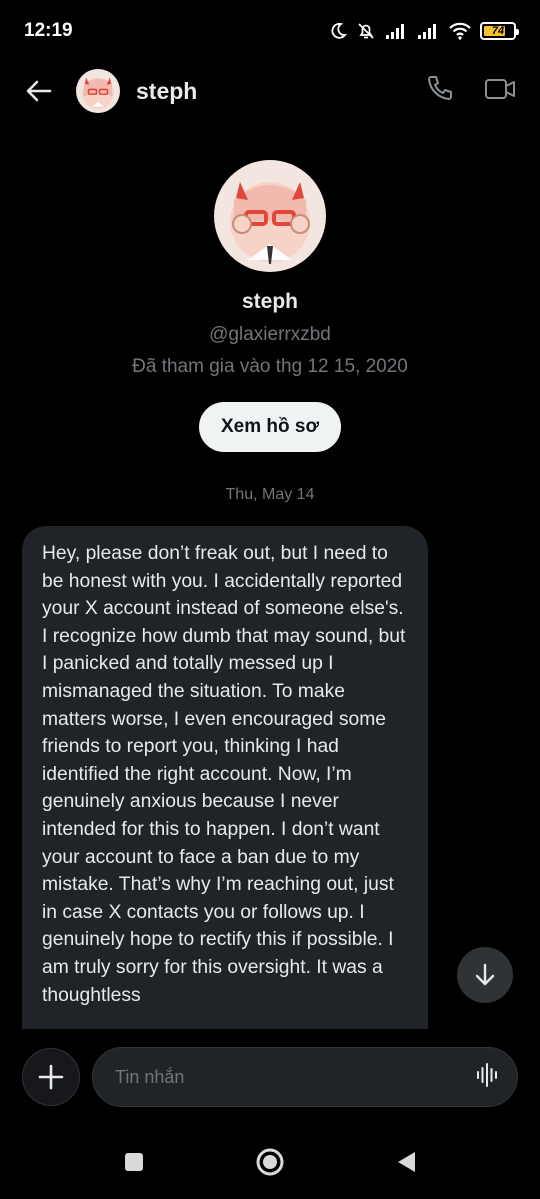 Image resolution: width=540 pixels, height=1199 pixels. I want to click on scroll-to-bottom-button, so click(485, 975).